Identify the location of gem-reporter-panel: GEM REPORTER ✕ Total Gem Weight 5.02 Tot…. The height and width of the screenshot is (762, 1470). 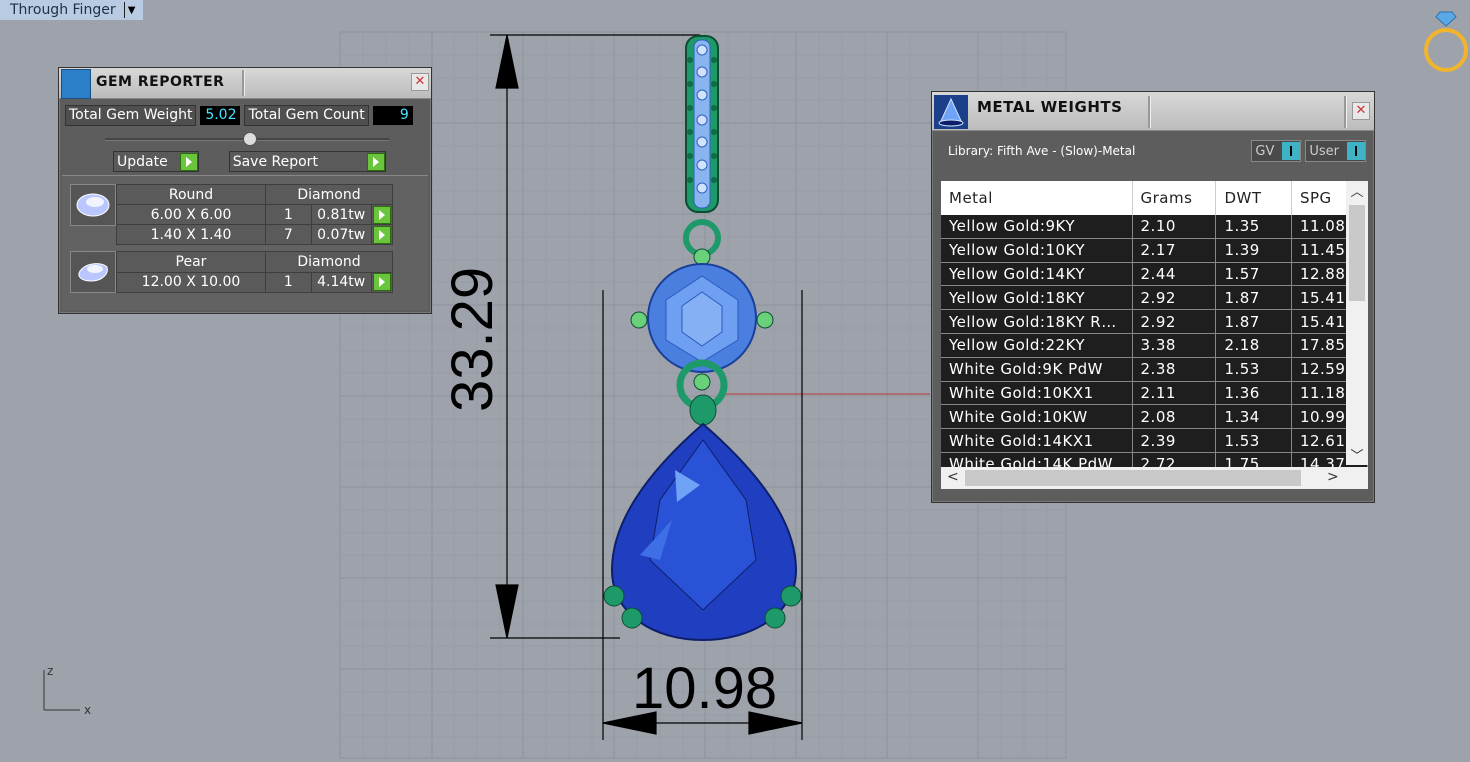
(245, 190).